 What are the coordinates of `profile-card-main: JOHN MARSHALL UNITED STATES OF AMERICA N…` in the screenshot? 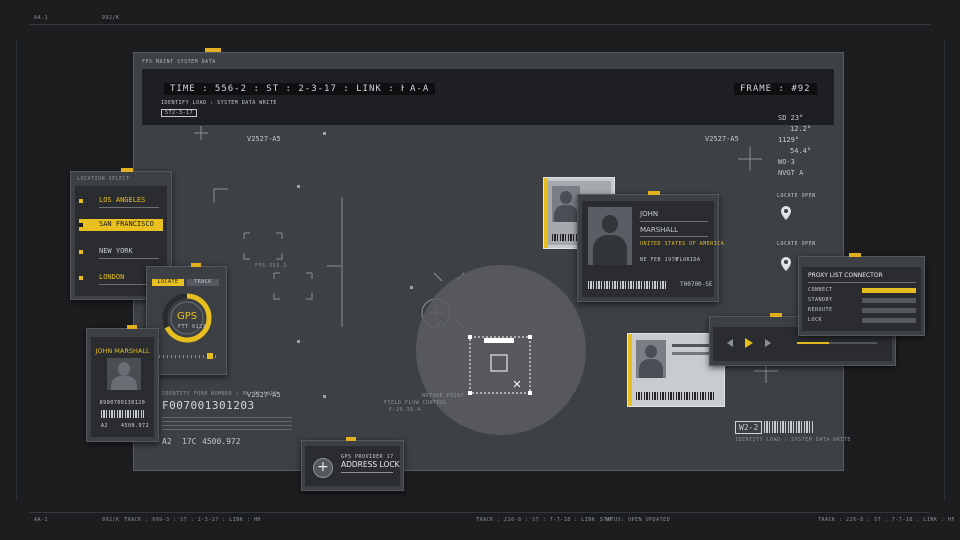 It's located at (650, 246).